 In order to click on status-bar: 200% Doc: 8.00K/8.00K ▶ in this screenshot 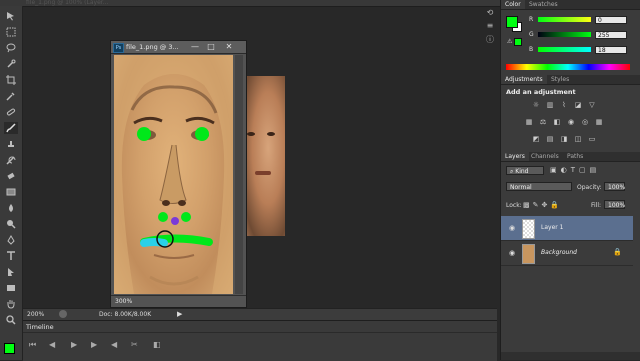, I will do `click(260, 314)`.